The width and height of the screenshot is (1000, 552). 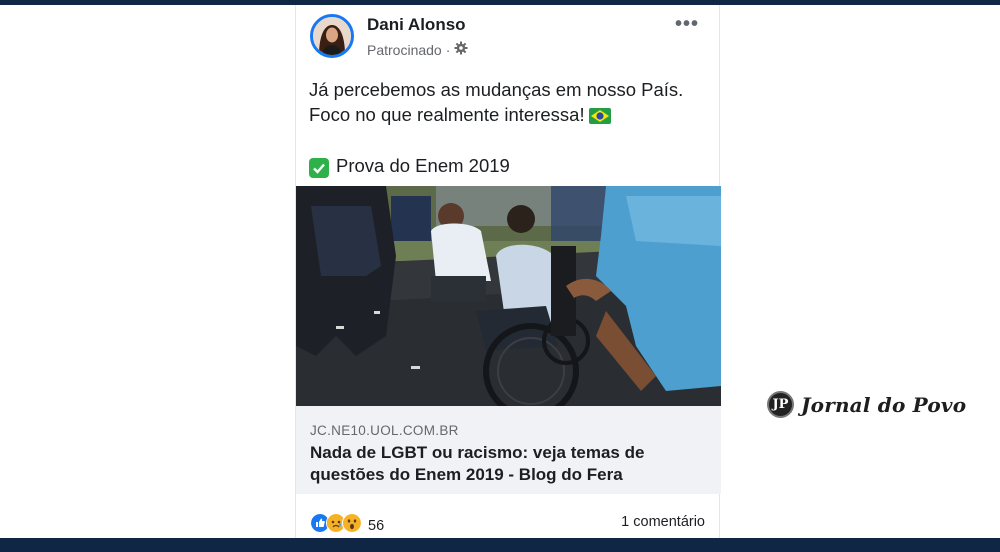 What do you see at coordinates (599, 117) in the screenshot?
I see `brazil-flag-icon` at bounding box center [599, 117].